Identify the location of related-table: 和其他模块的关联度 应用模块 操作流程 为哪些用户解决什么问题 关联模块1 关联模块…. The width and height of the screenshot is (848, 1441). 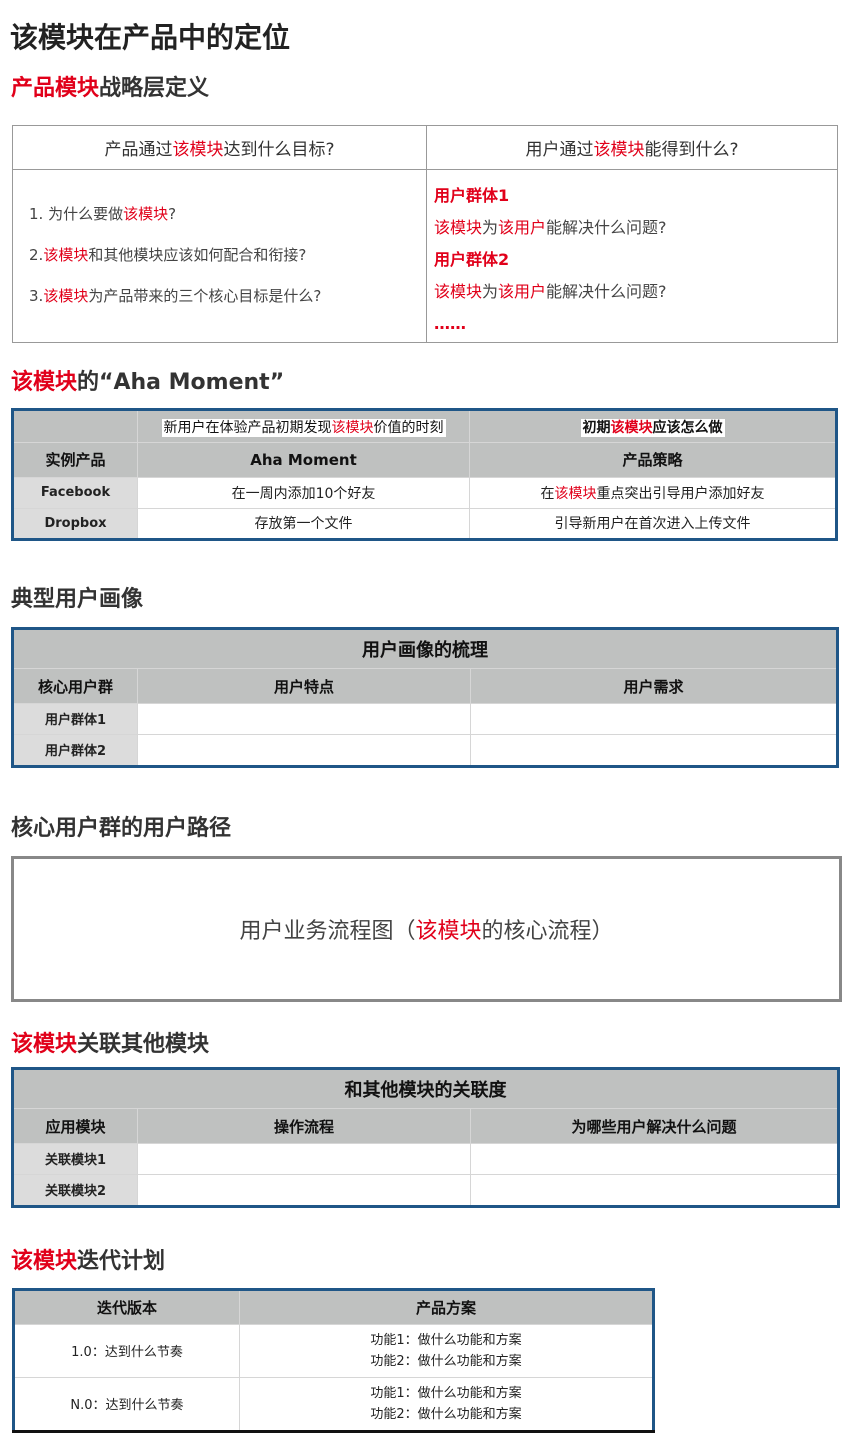
(425, 1137).